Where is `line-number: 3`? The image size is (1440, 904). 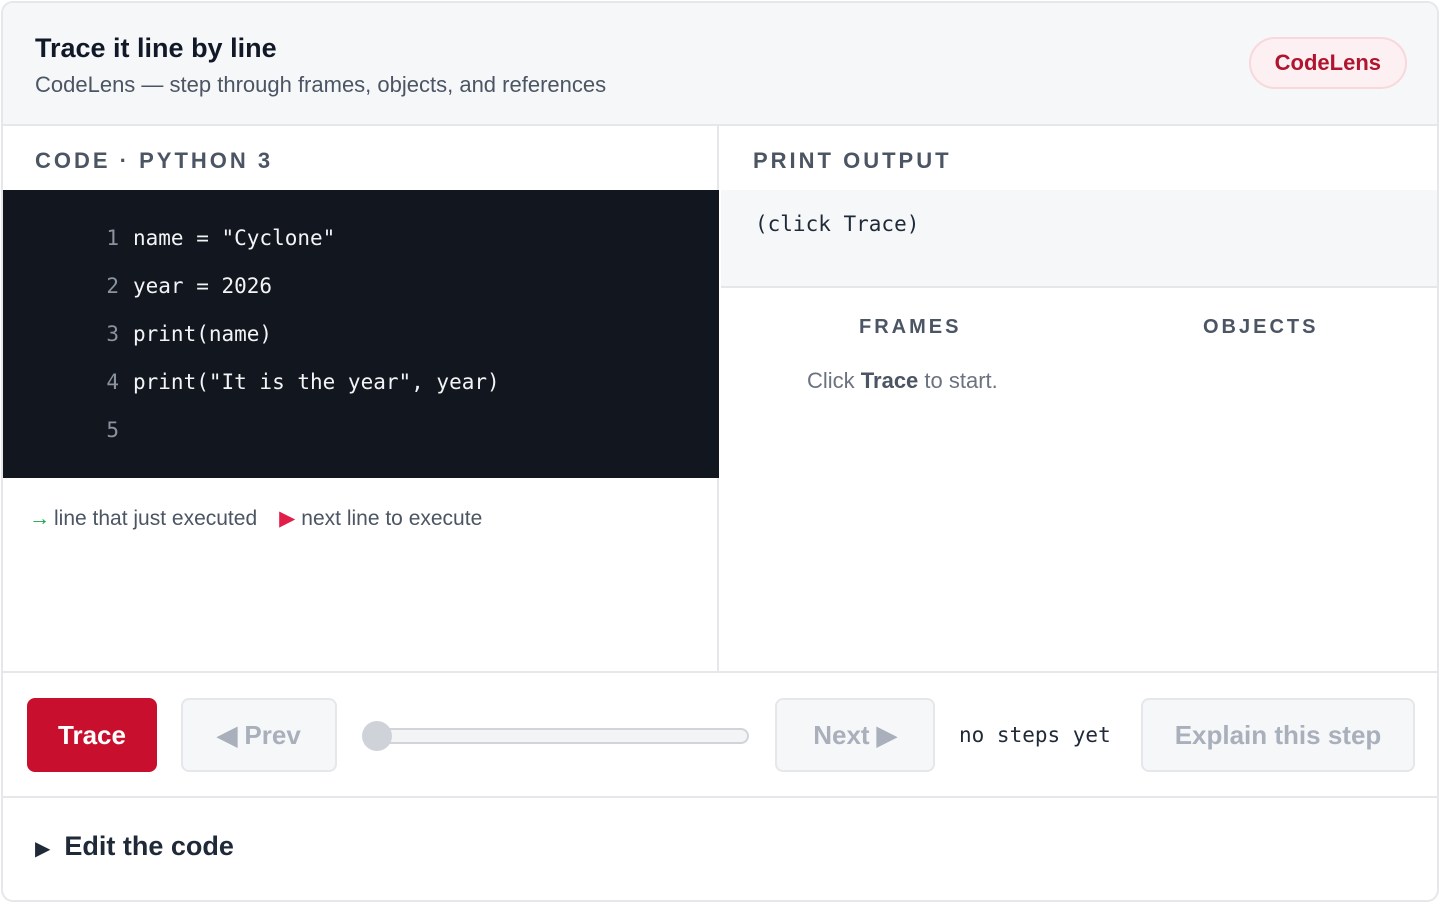
line-number: 3 is located at coordinates (112, 334).